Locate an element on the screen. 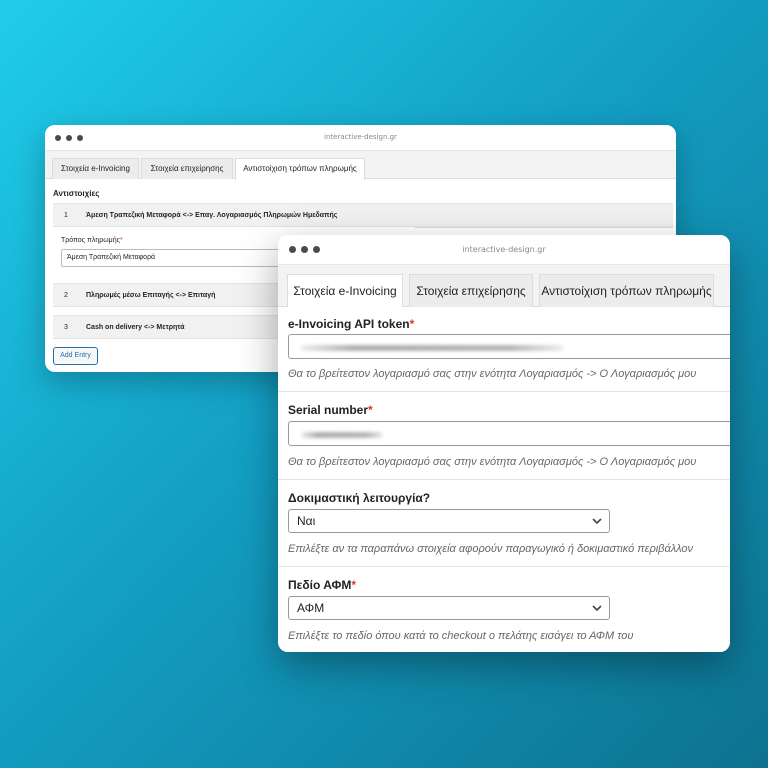  vat-field-value: ΑΦΜ is located at coordinates (311, 608).